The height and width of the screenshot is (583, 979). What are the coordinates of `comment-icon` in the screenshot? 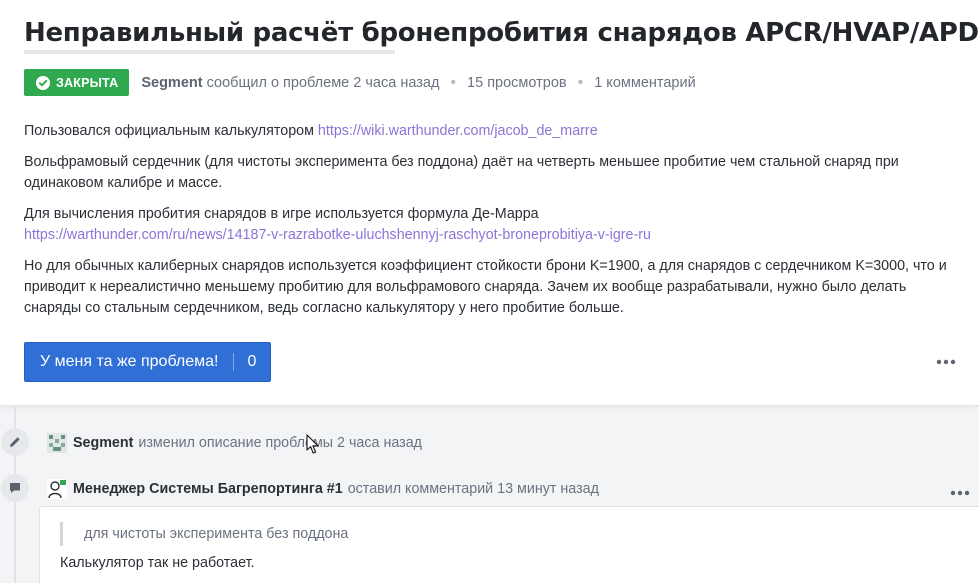 It's located at (15, 488).